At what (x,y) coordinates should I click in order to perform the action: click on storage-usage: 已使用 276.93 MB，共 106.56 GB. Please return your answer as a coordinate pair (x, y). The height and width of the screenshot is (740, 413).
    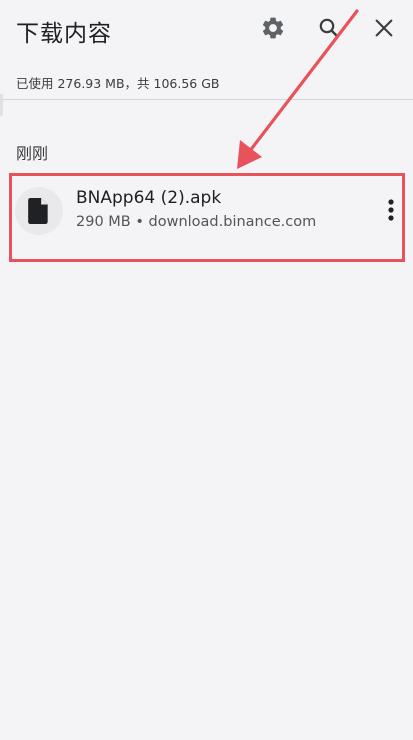
    Looking at the image, I should click on (118, 83).